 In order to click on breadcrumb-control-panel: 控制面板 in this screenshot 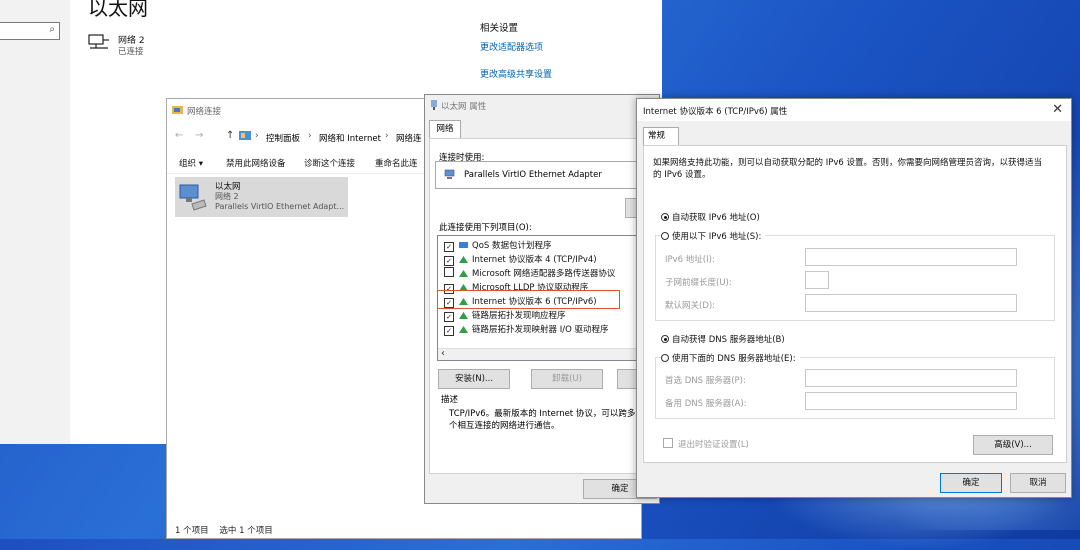, I will do `click(283, 138)`.